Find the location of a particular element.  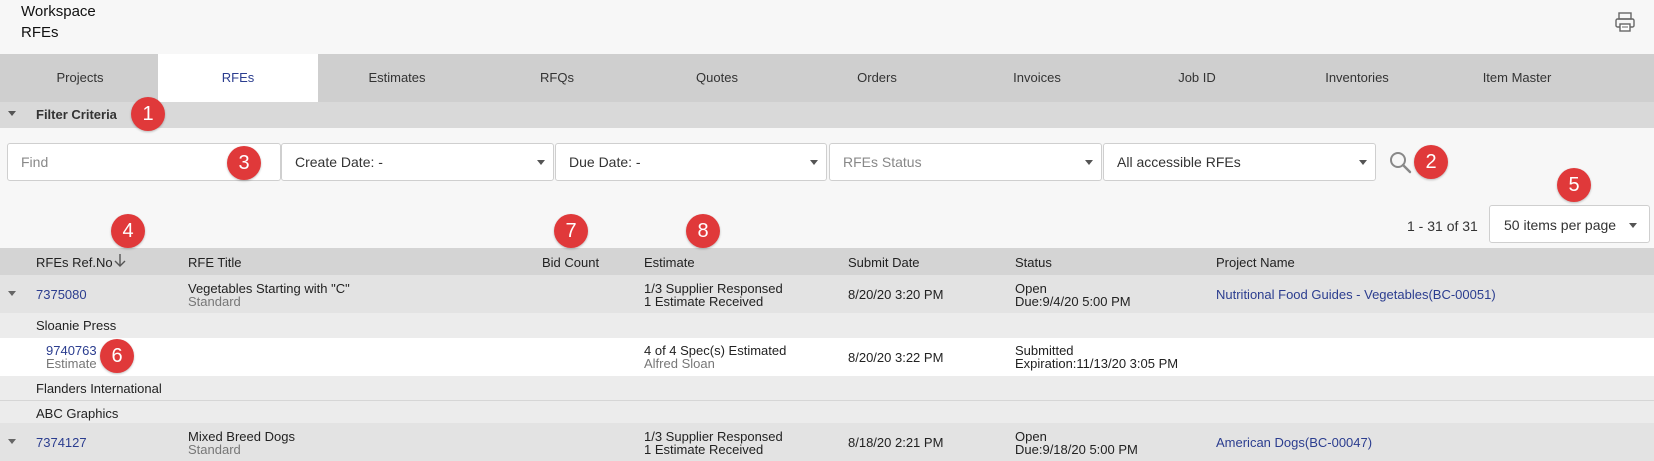

tab-rfqs: RFQs is located at coordinates (557, 78).